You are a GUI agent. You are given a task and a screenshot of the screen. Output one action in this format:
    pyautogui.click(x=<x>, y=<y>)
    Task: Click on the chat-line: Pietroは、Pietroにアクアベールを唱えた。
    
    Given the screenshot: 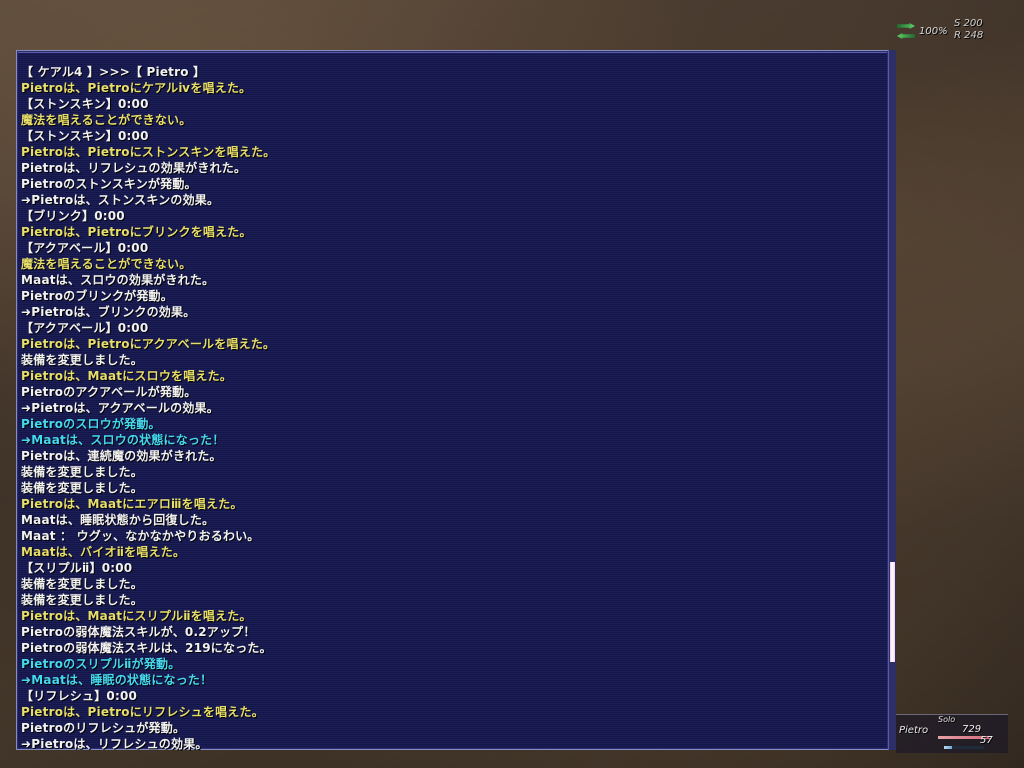 What is the action you would take?
    pyautogui.click(x=148, y=344)
    